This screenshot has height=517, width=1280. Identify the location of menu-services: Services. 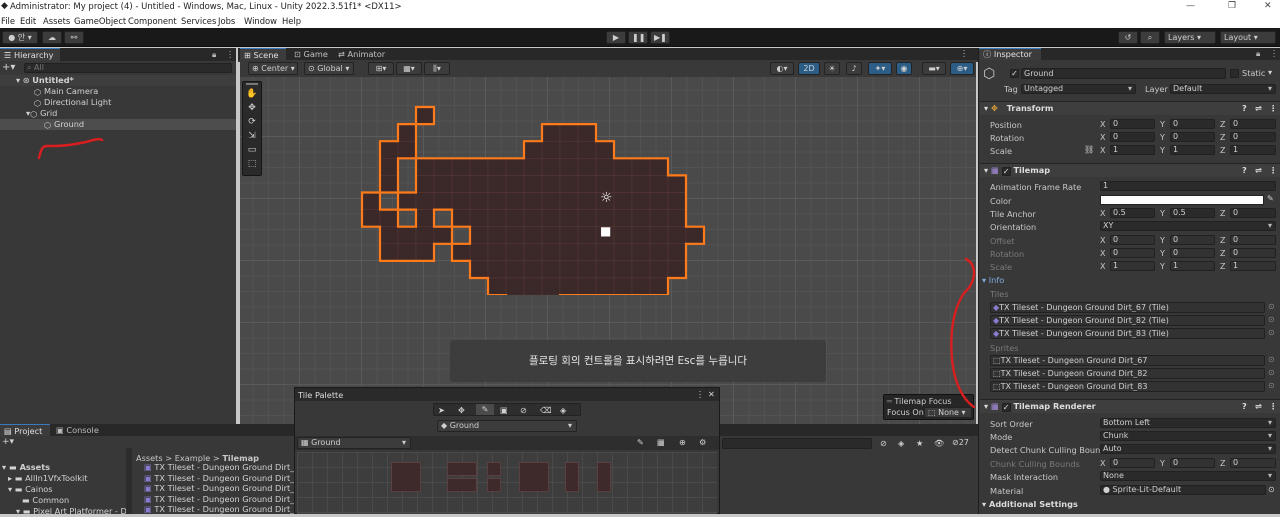
(198, 21).